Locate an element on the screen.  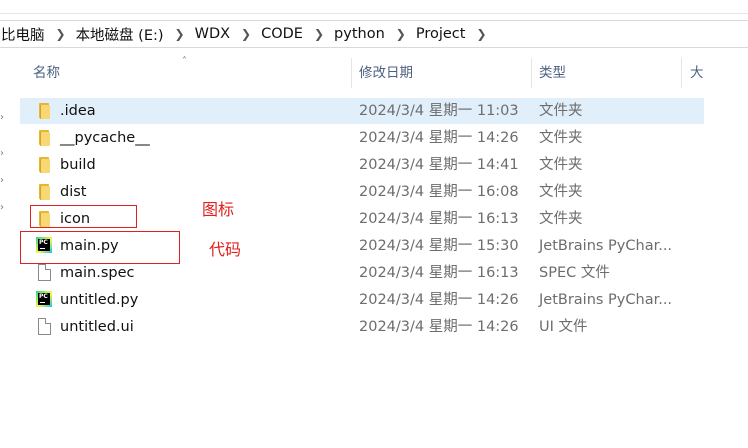
file-date: 2024/3/4 星期一 15:30 is located at coordinates (439, 246).